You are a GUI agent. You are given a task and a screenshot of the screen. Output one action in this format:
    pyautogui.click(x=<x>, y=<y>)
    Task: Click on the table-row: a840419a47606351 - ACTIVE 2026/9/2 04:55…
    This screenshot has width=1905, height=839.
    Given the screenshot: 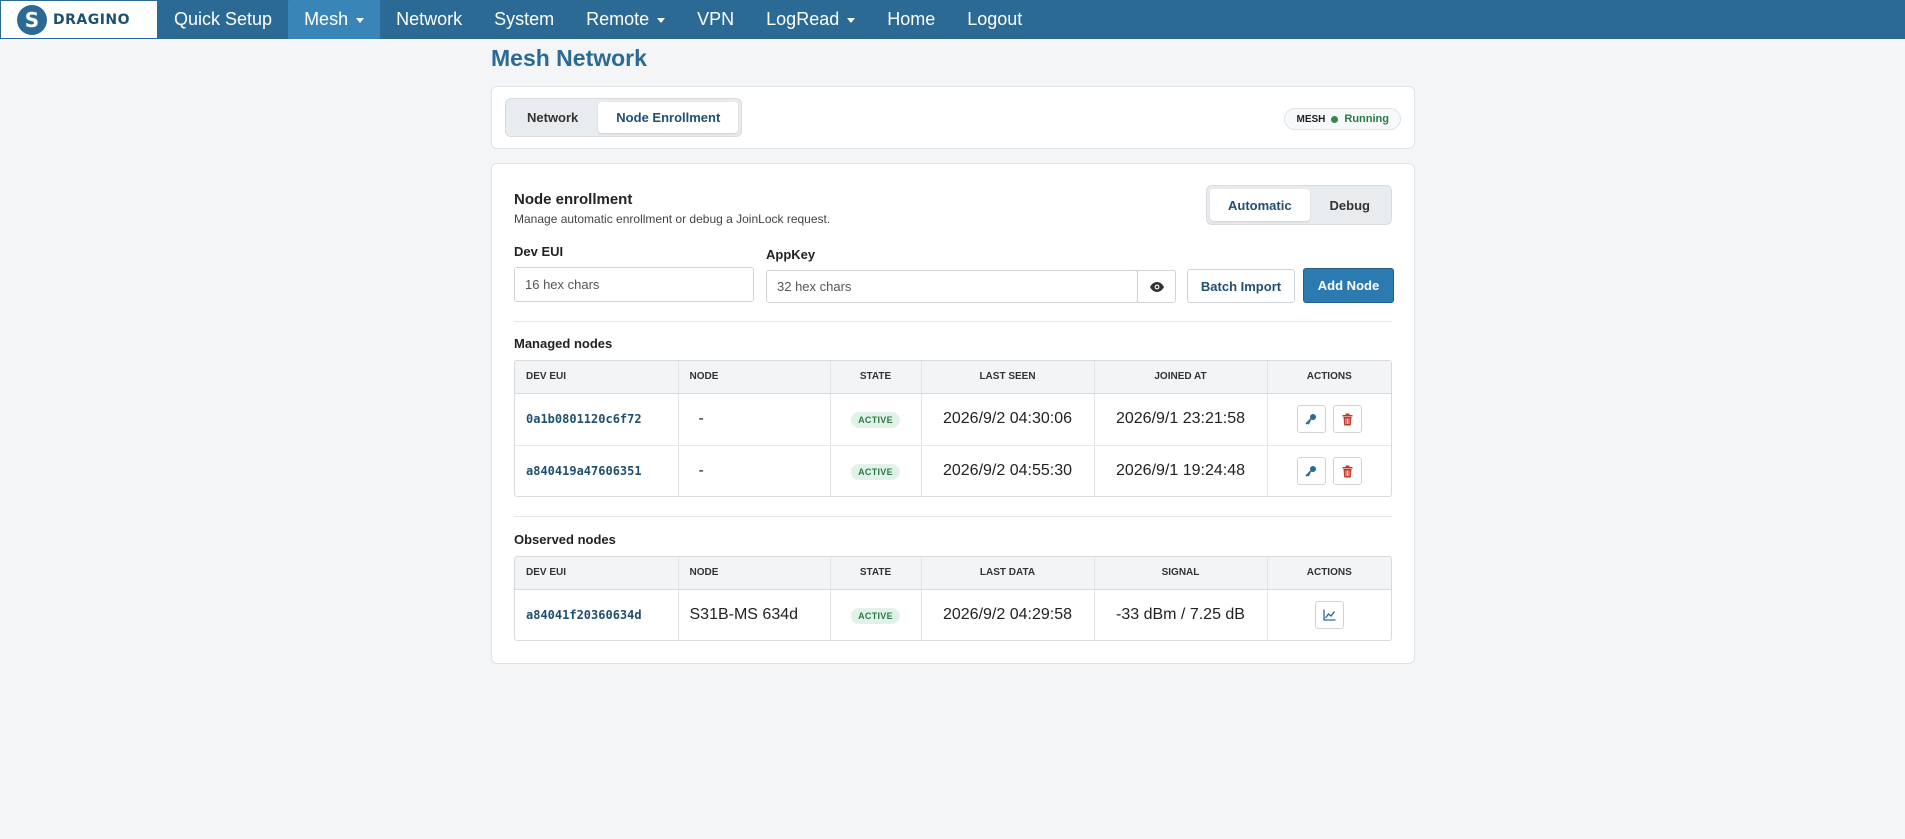 What is the action you would take?
    pyautogui.click(x=953, y=470)
    